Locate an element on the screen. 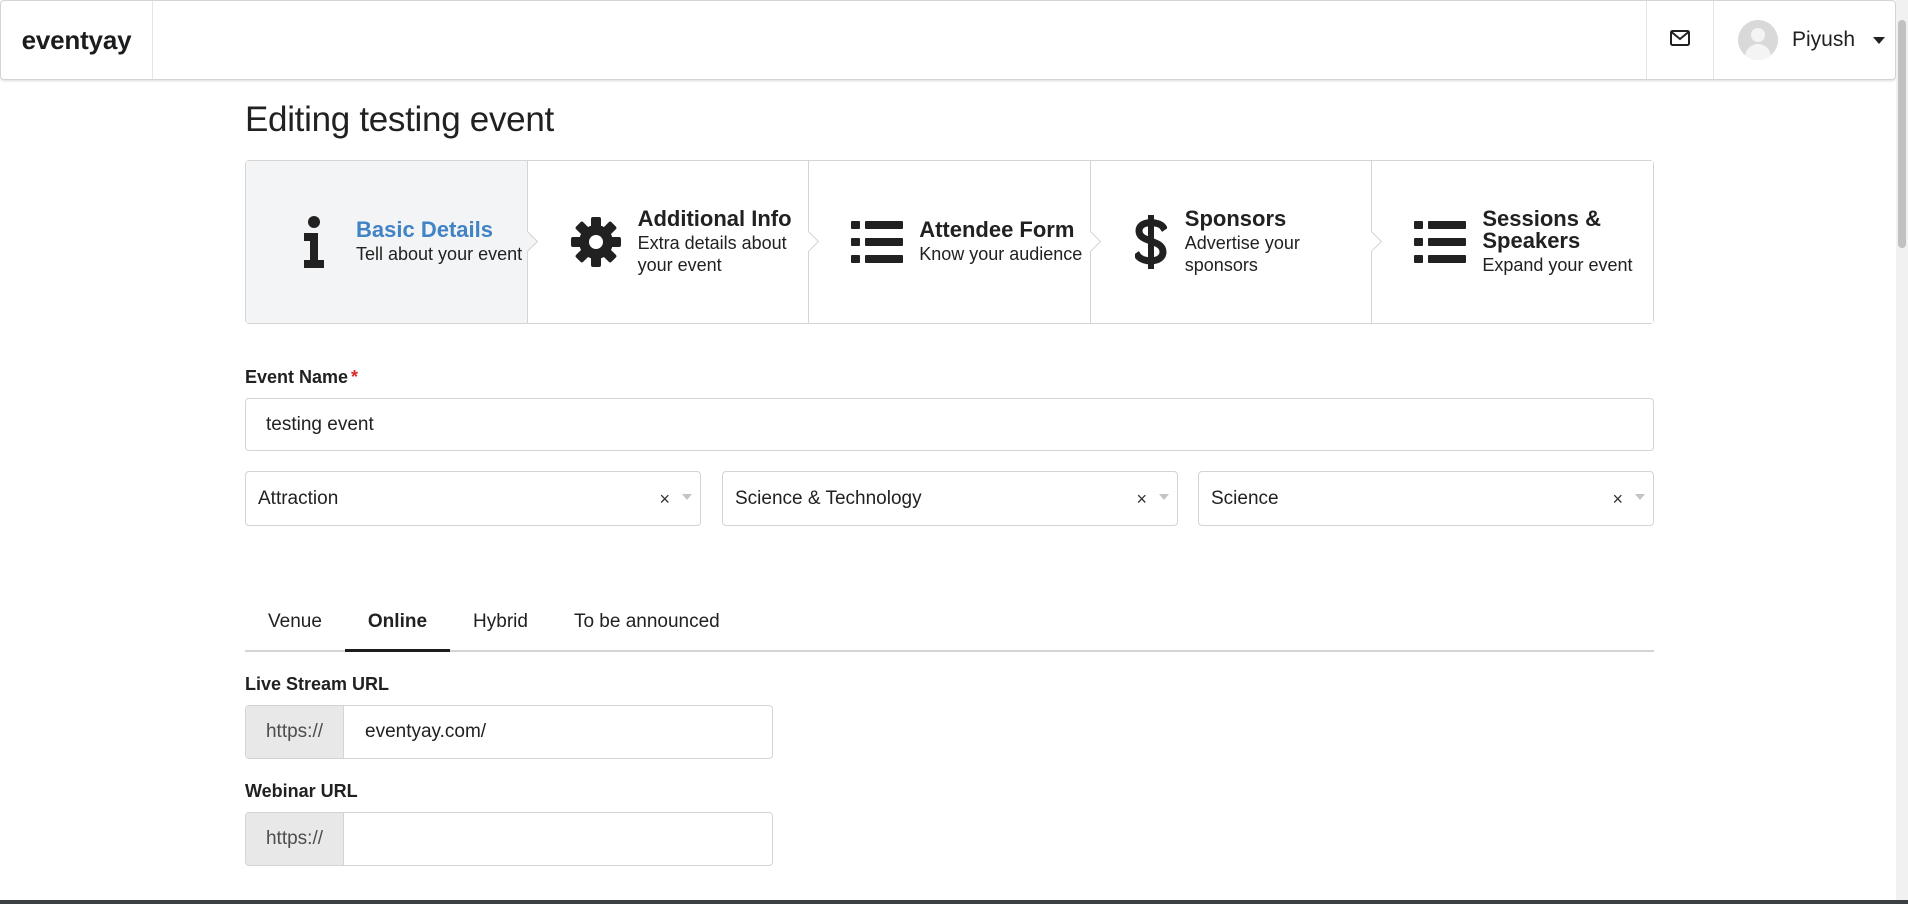 Image resolution: width=1908 pixels, height=904 pixels. step-description: Know your audience is located at coordinates (1001, 254).